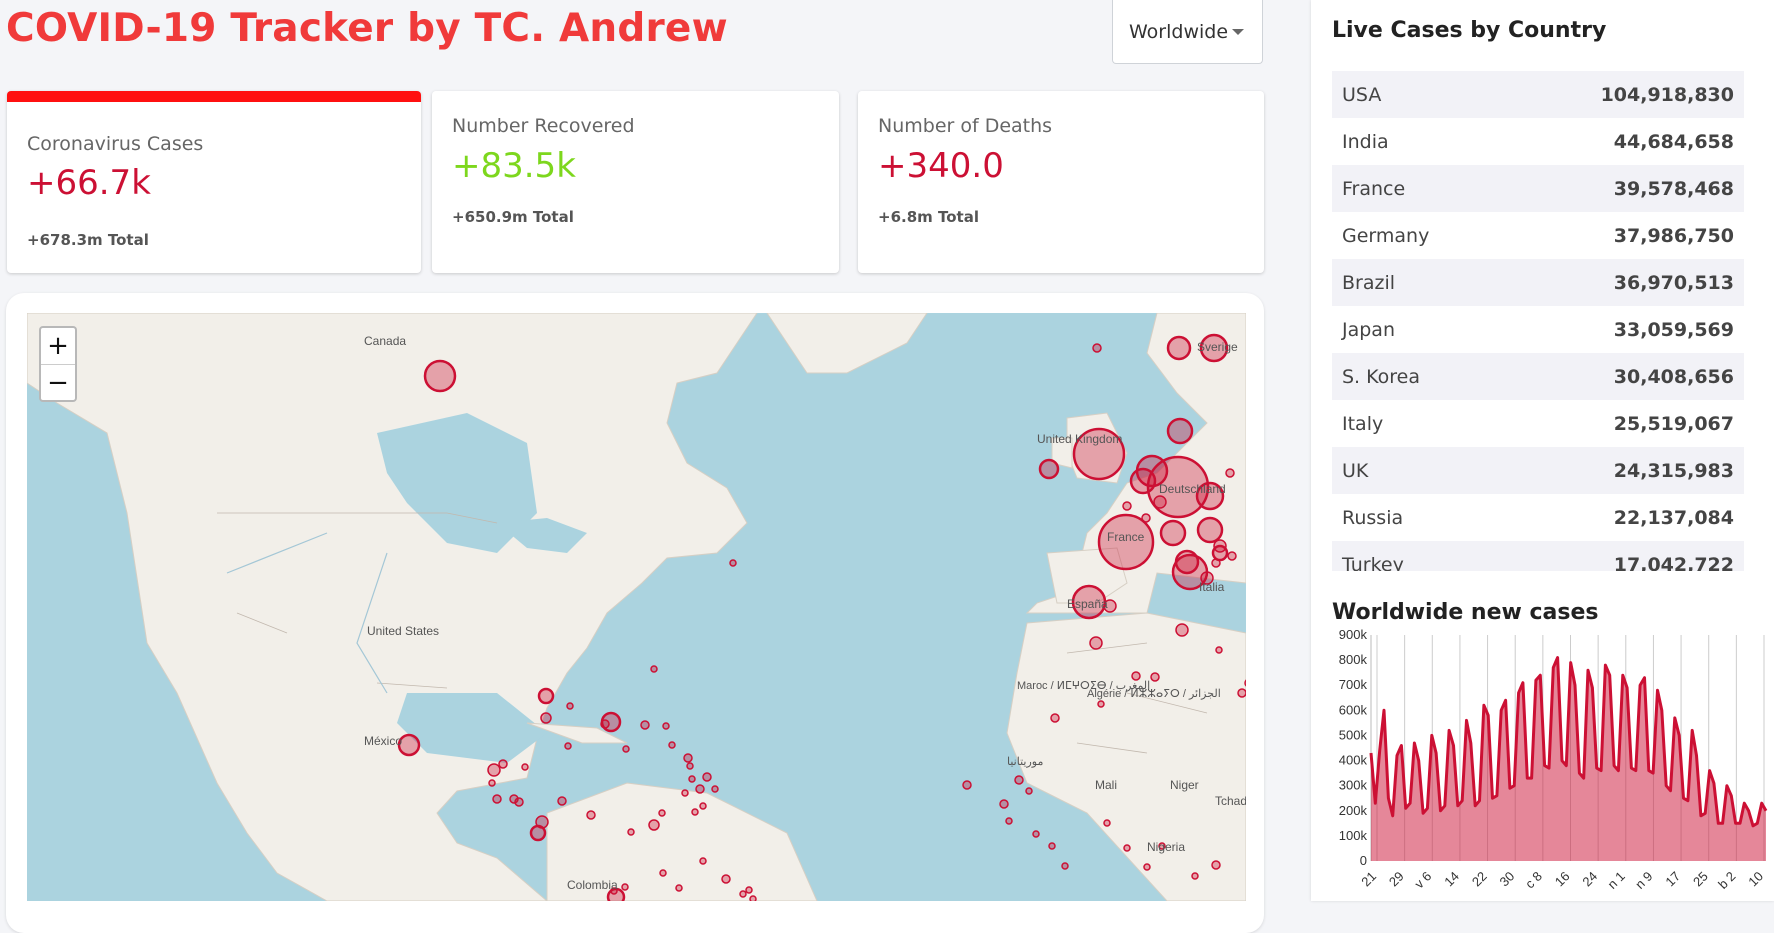 This screenshot has width=1774, height=933. What do you see at coordinates (1538, 329) in the screenshot?
I see `table-row: Japan 33,059,569` at bounding box center [1538, 329].